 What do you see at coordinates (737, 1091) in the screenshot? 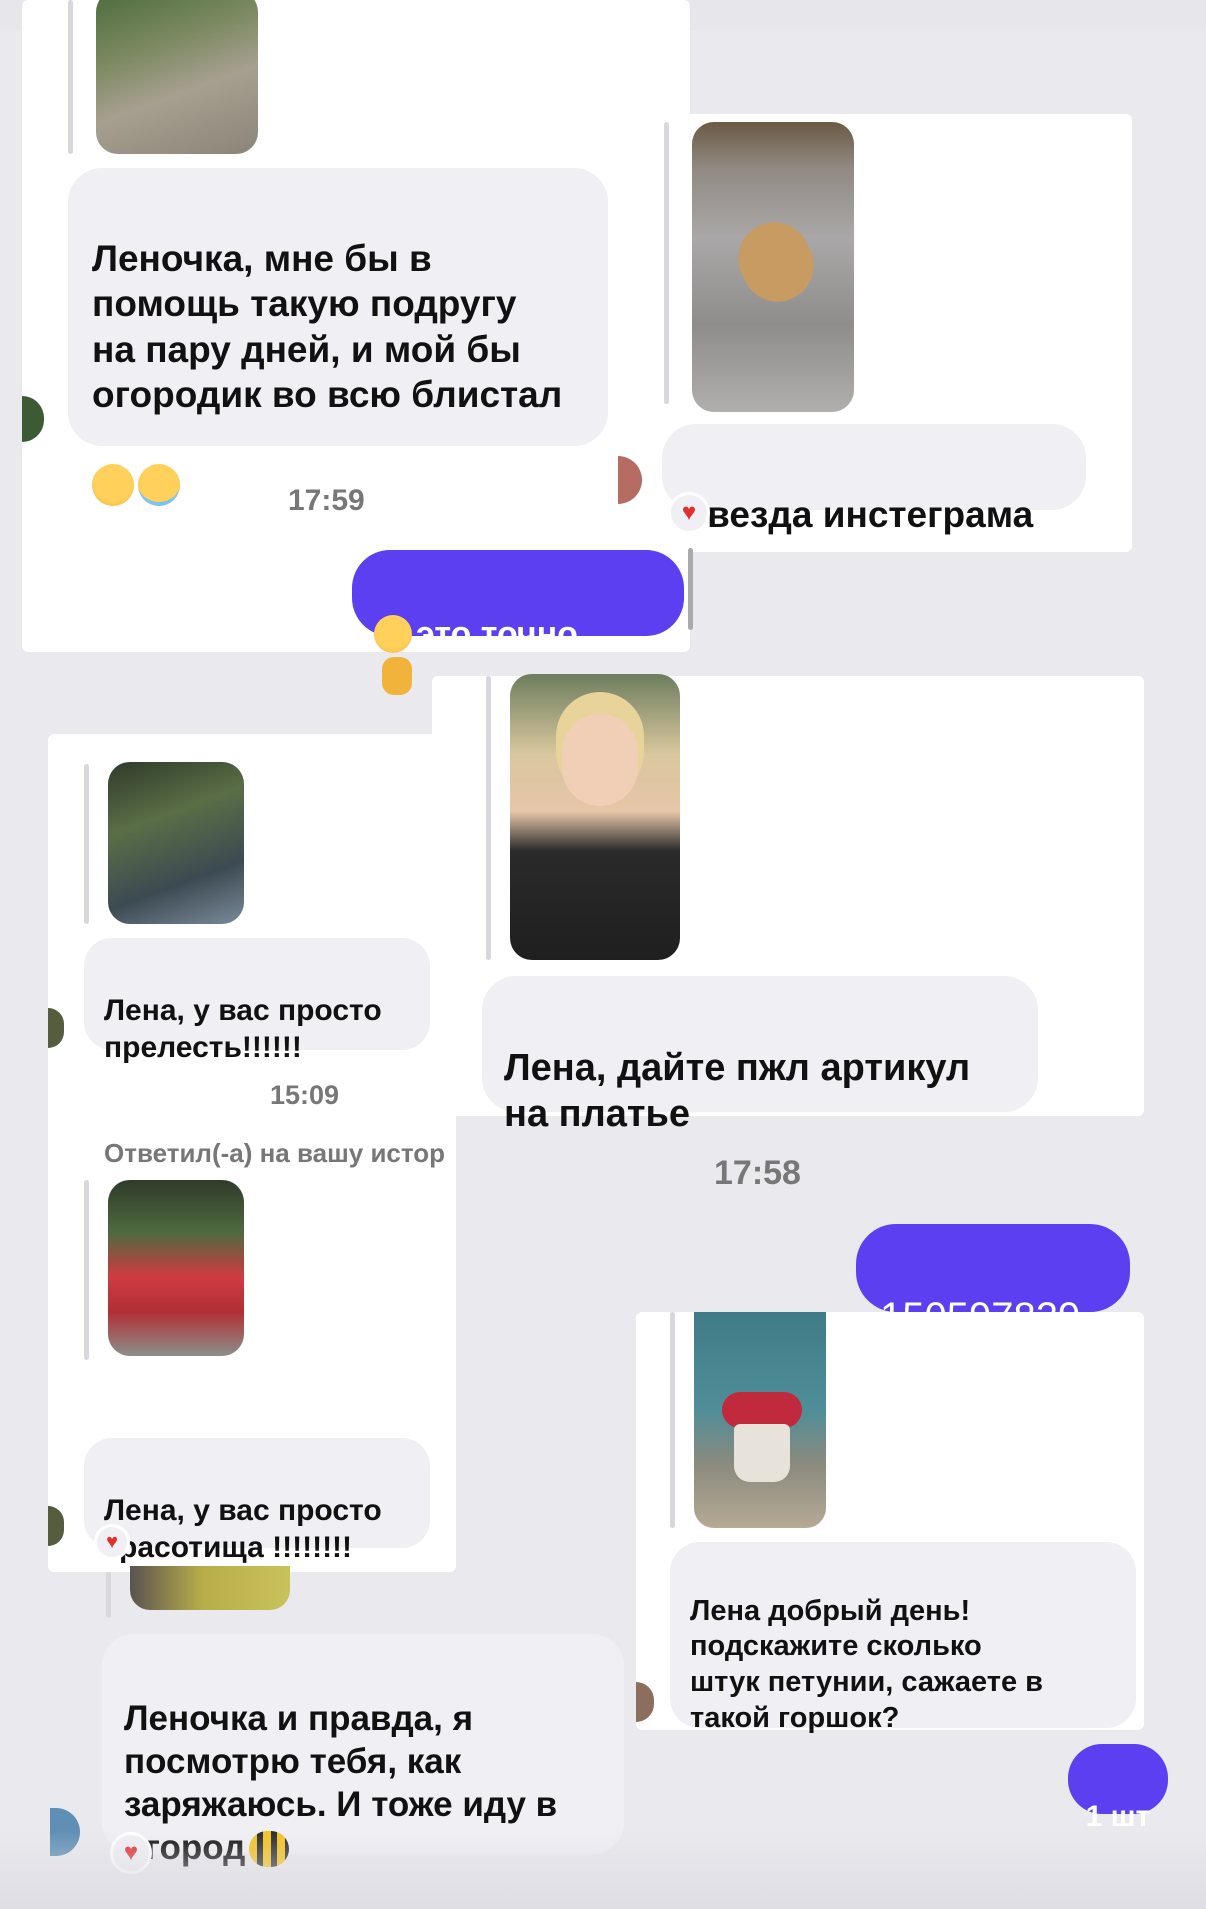
I see `message-text: Лена, дайте пжл артикул на платье` at bounding box center [737, 1091].